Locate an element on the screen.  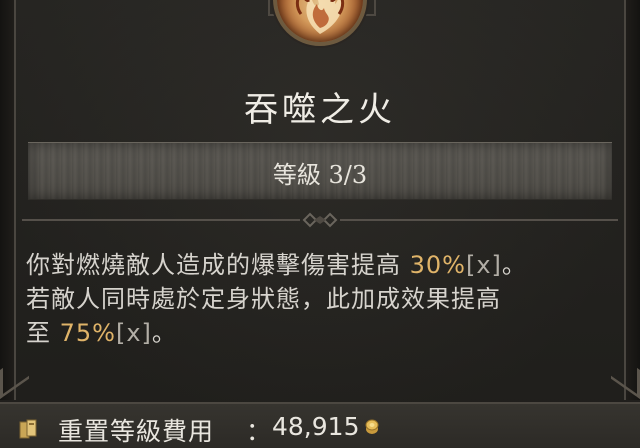
description-line-1: 你對燃燒敵人造成的爆擊傷害提高 30%[x]。 is located at coordinates (326, 265).